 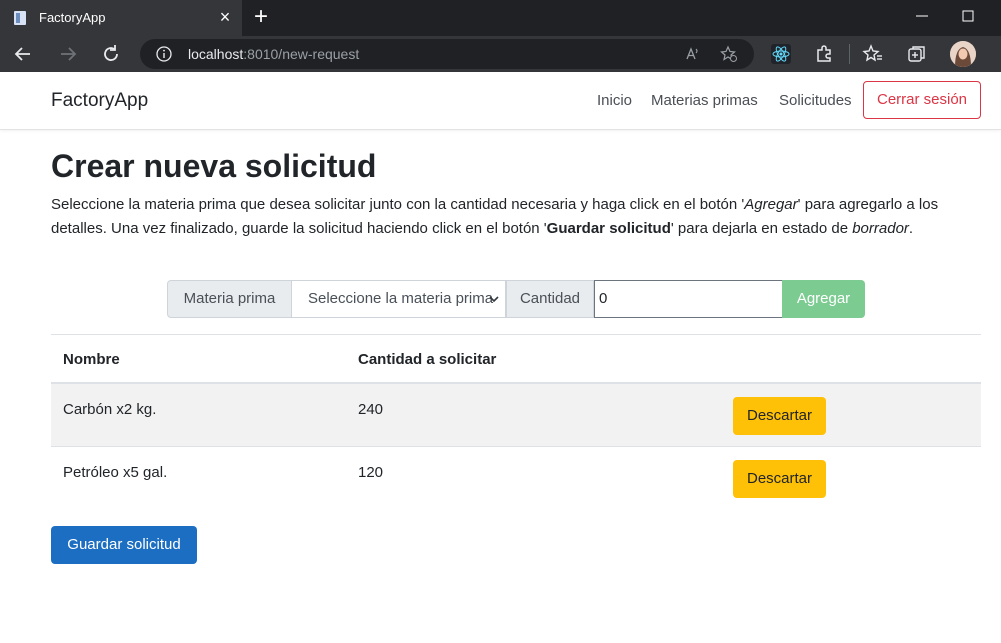 I want to click on maximize-icon, so click(x=968, y=16).